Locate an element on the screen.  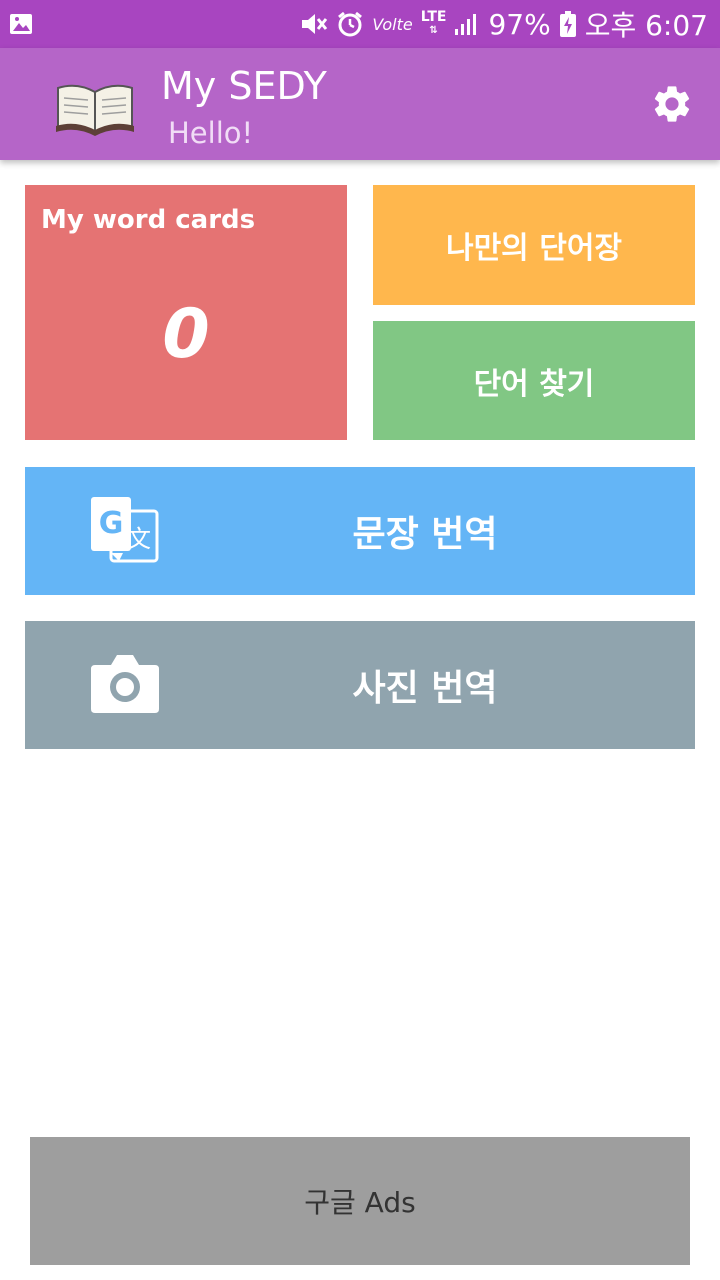
google-translate-icon: G 文 is located at coordinates (125, 531).